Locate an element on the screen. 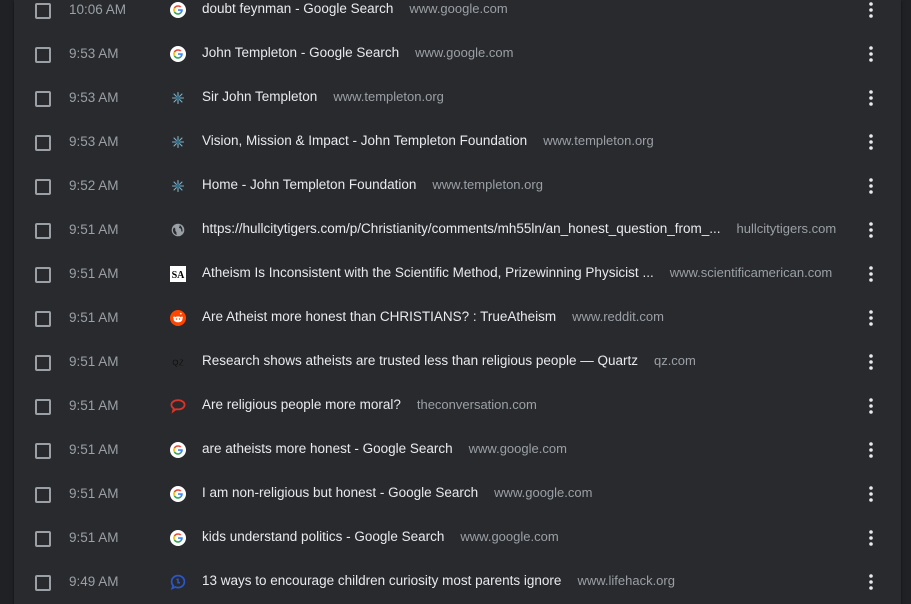  page-domain: theconversation.com is located at coordinates (476, 404).